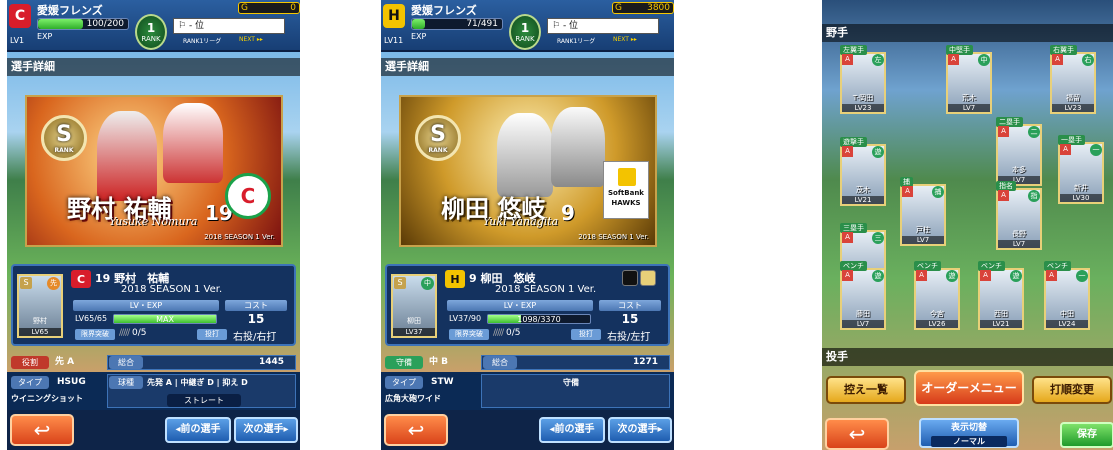 The height and width of the screenshot is (450, 1113). I want to click on exp-bar: 100/200, so click(83, 24).